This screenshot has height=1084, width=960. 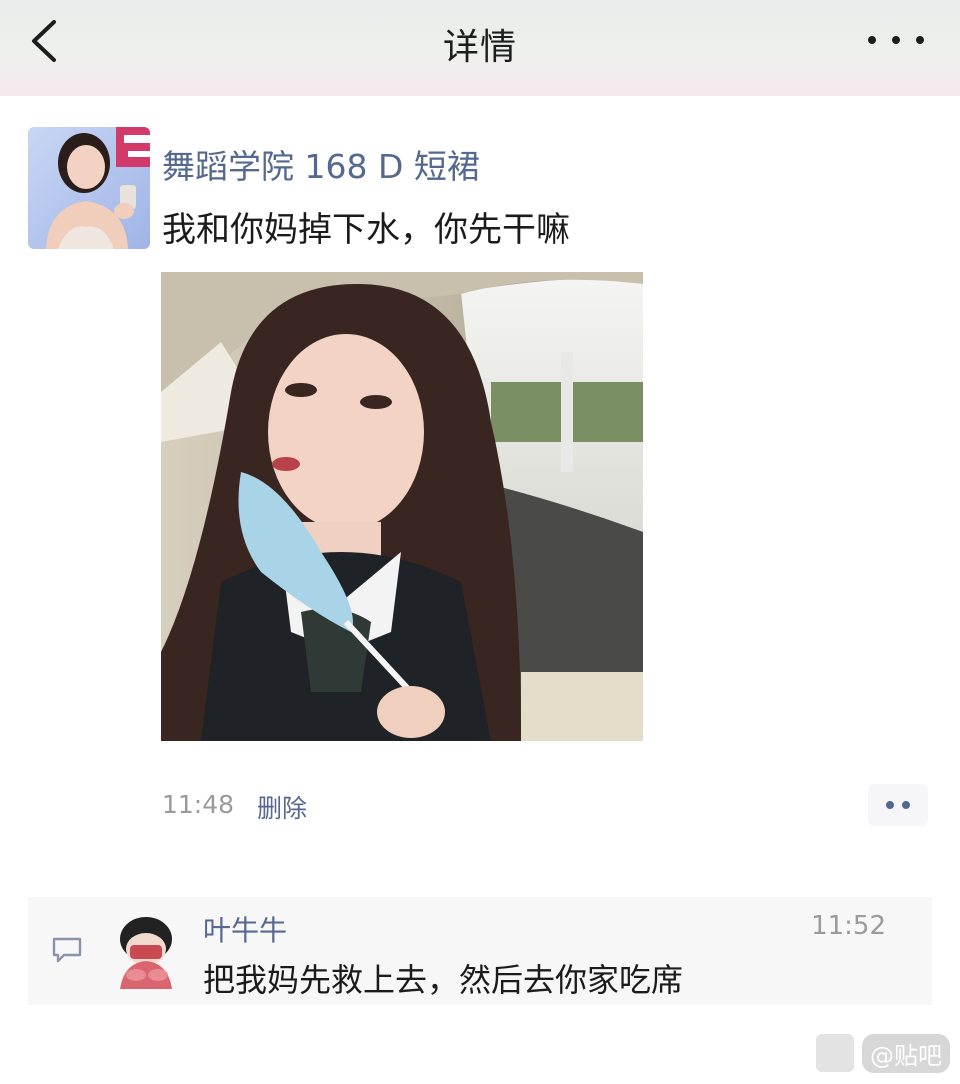 I want to click on top-nav-bar: 详情, so click(x=480, y=48).